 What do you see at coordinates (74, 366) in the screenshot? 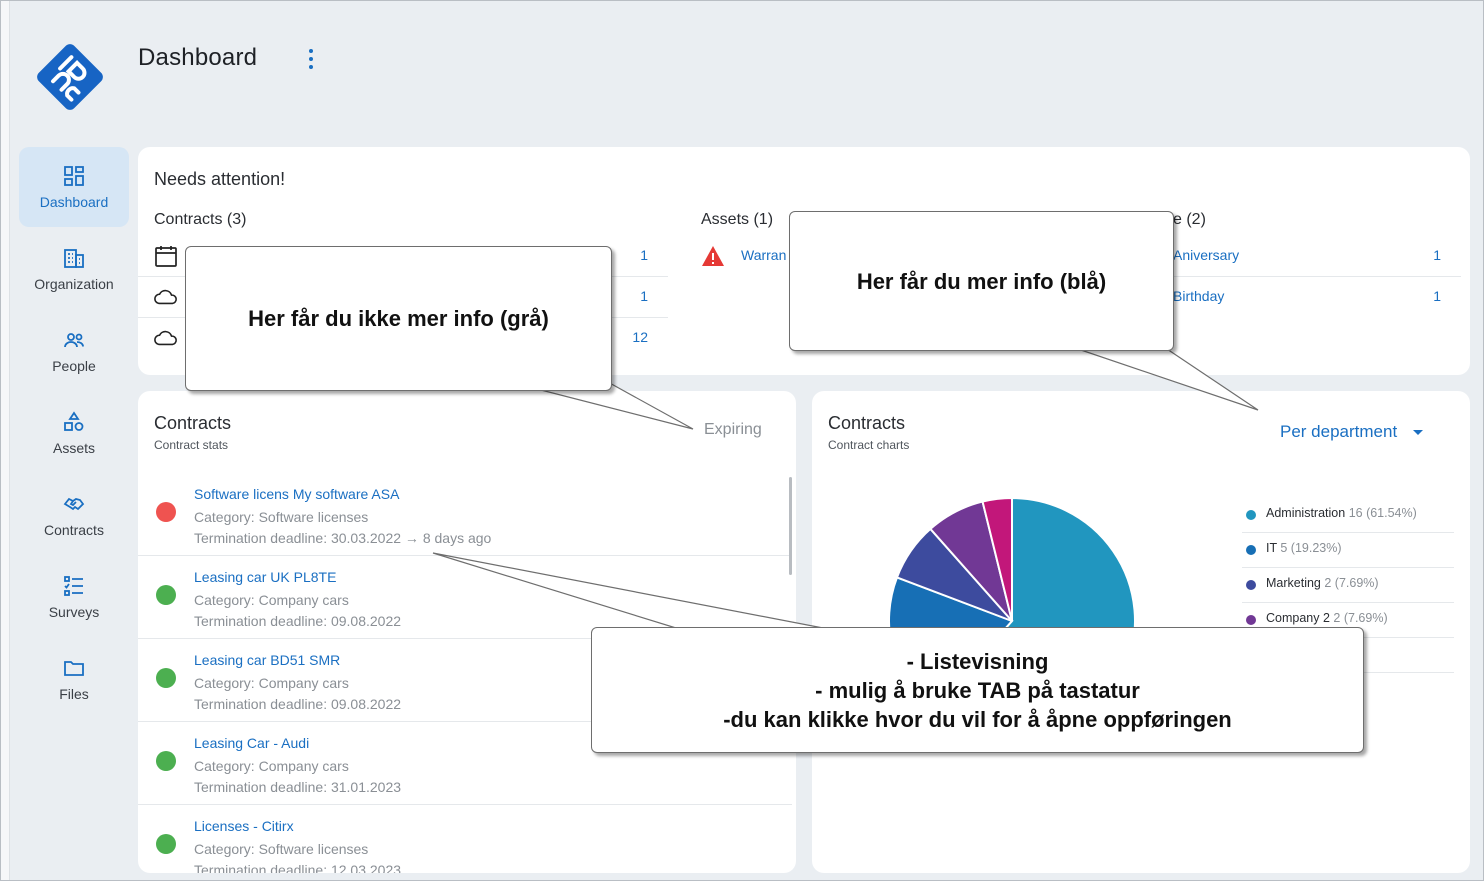
I see `sidebar-item-label: People` at bounding box center [74, 366].